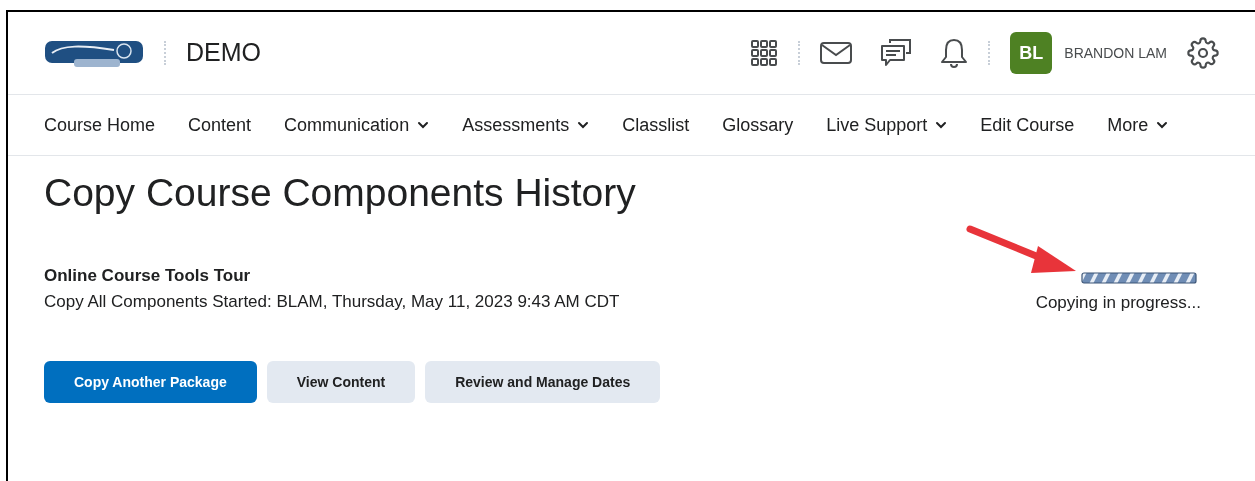  Describe the element at coordinates (220, 125) in the screenshot. I see `nav-link: Content` at that location.